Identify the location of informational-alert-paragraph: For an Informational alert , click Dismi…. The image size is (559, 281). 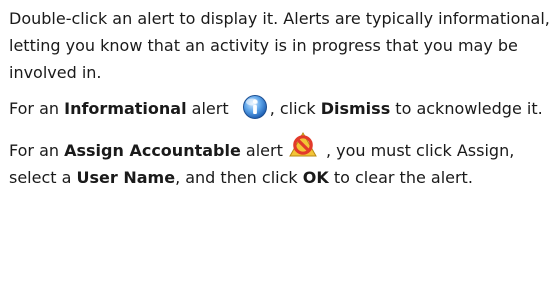
(283, 108).